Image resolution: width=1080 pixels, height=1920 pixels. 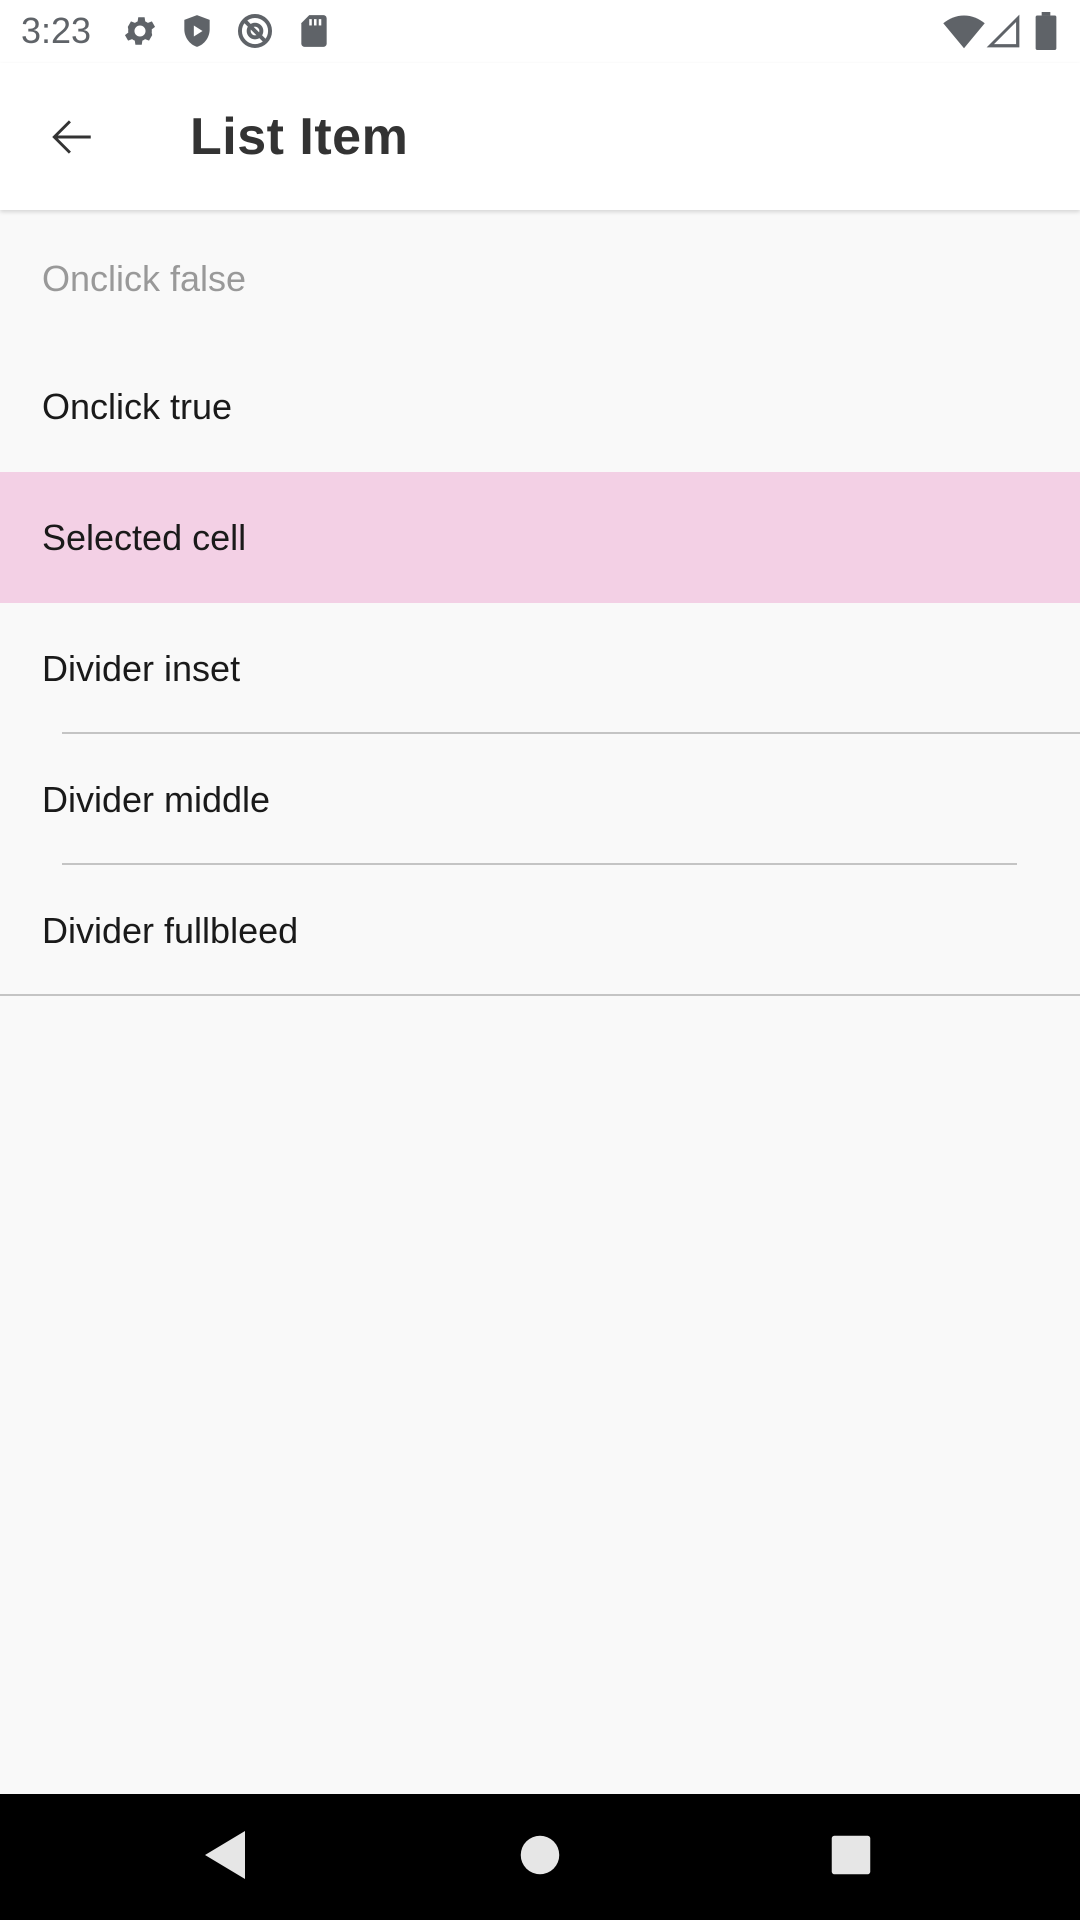 What do you see at coordinates (540, 995) in the screenshot?
I see `divider-fullbleed` at bounding box center [540, 995].